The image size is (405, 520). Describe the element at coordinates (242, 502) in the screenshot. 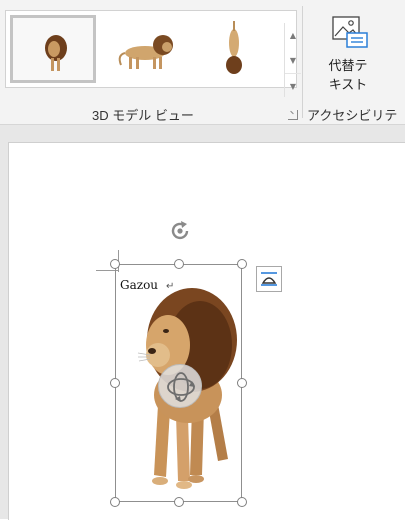

I see `resize-handle-bottom-right` at that location.